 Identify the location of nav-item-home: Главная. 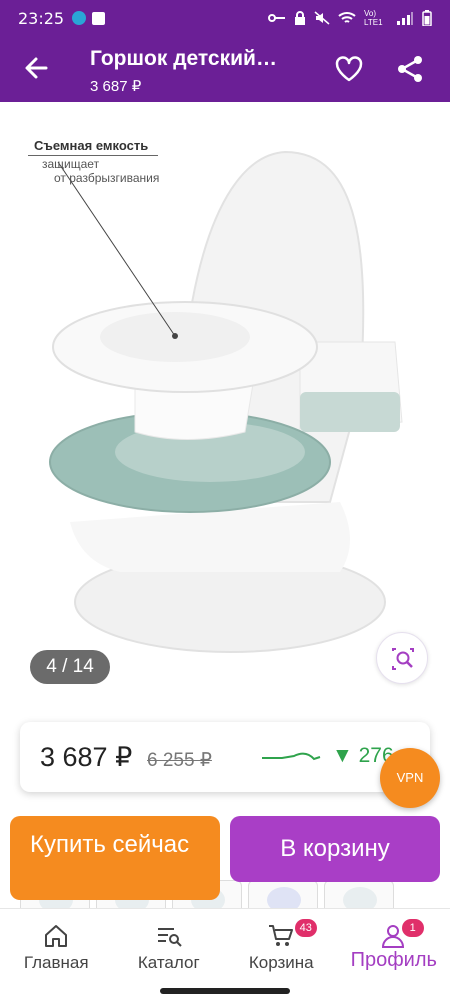
(56, 946).